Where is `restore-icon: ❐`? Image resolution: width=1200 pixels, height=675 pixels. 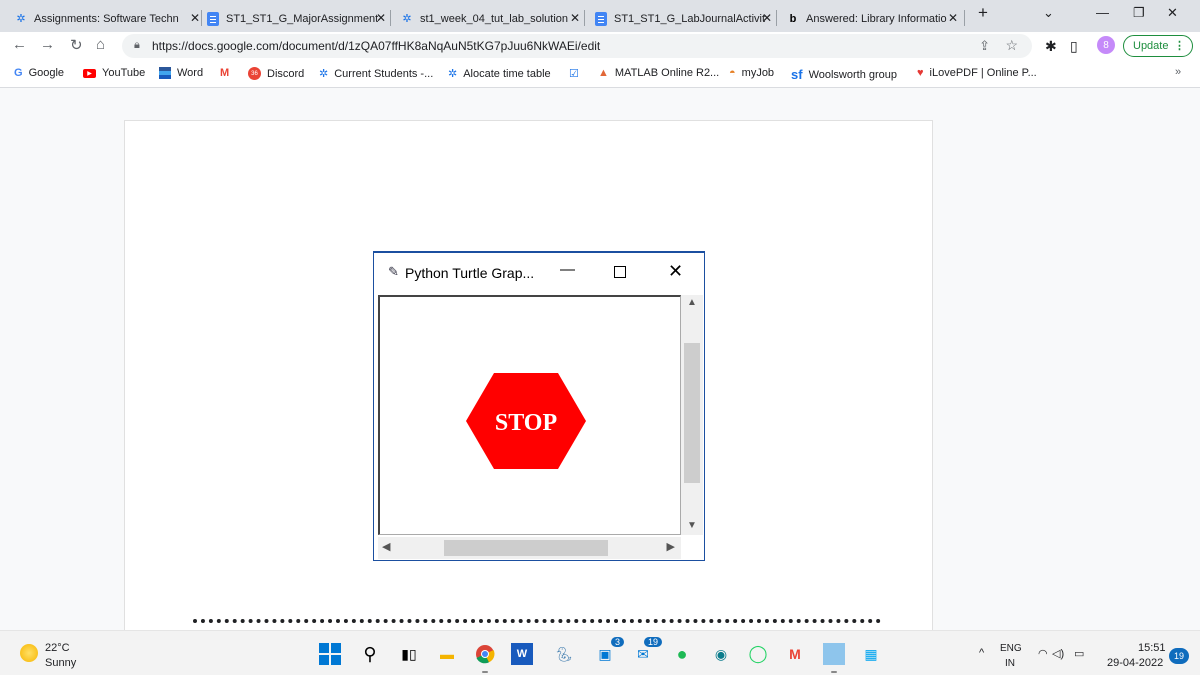 restore-icon: ❐ is located at coordinates (1139, 13).